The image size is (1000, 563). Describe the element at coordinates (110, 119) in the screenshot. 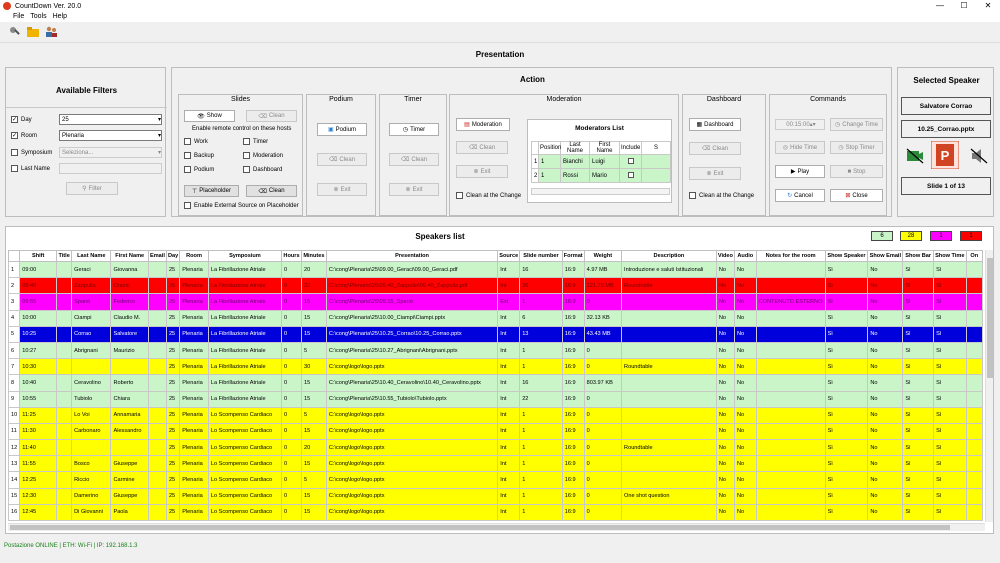

I see `day-select: 25 ▾` at that location.